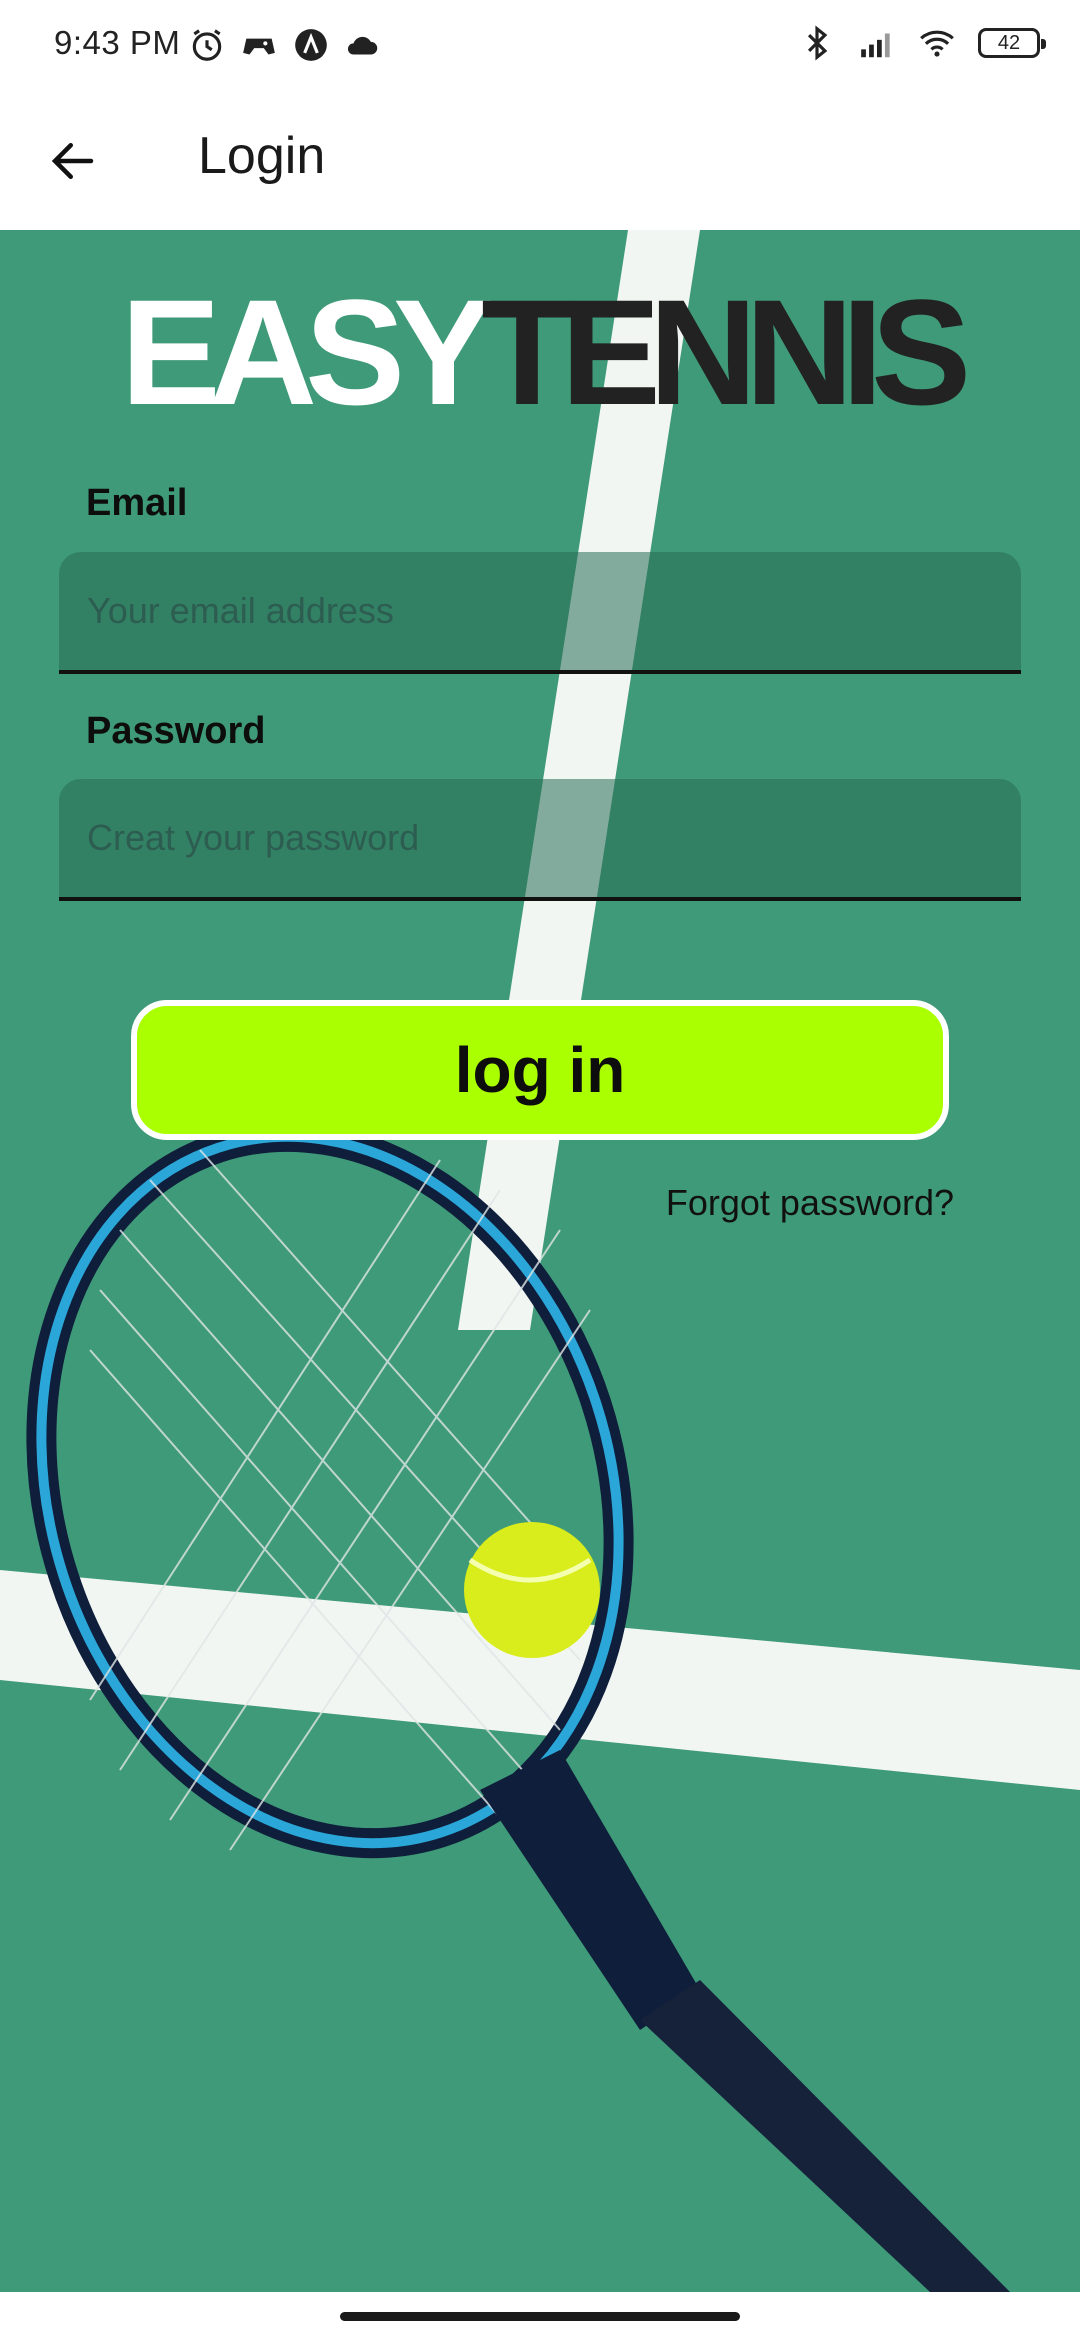 This screenshot has width=1080, height=2340. I want to click on logo-easy-text: EASY, so click(307, 352).